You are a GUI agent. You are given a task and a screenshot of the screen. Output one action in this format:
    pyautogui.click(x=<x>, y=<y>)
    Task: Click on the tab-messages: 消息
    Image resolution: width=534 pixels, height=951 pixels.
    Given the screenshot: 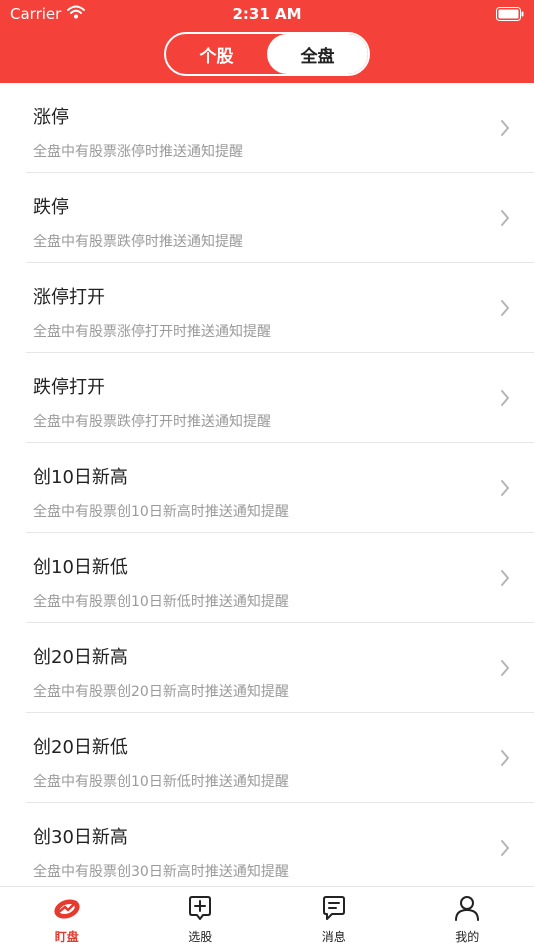 What is the action you would take?
    pyautogui.click(x=334, y=919)
    